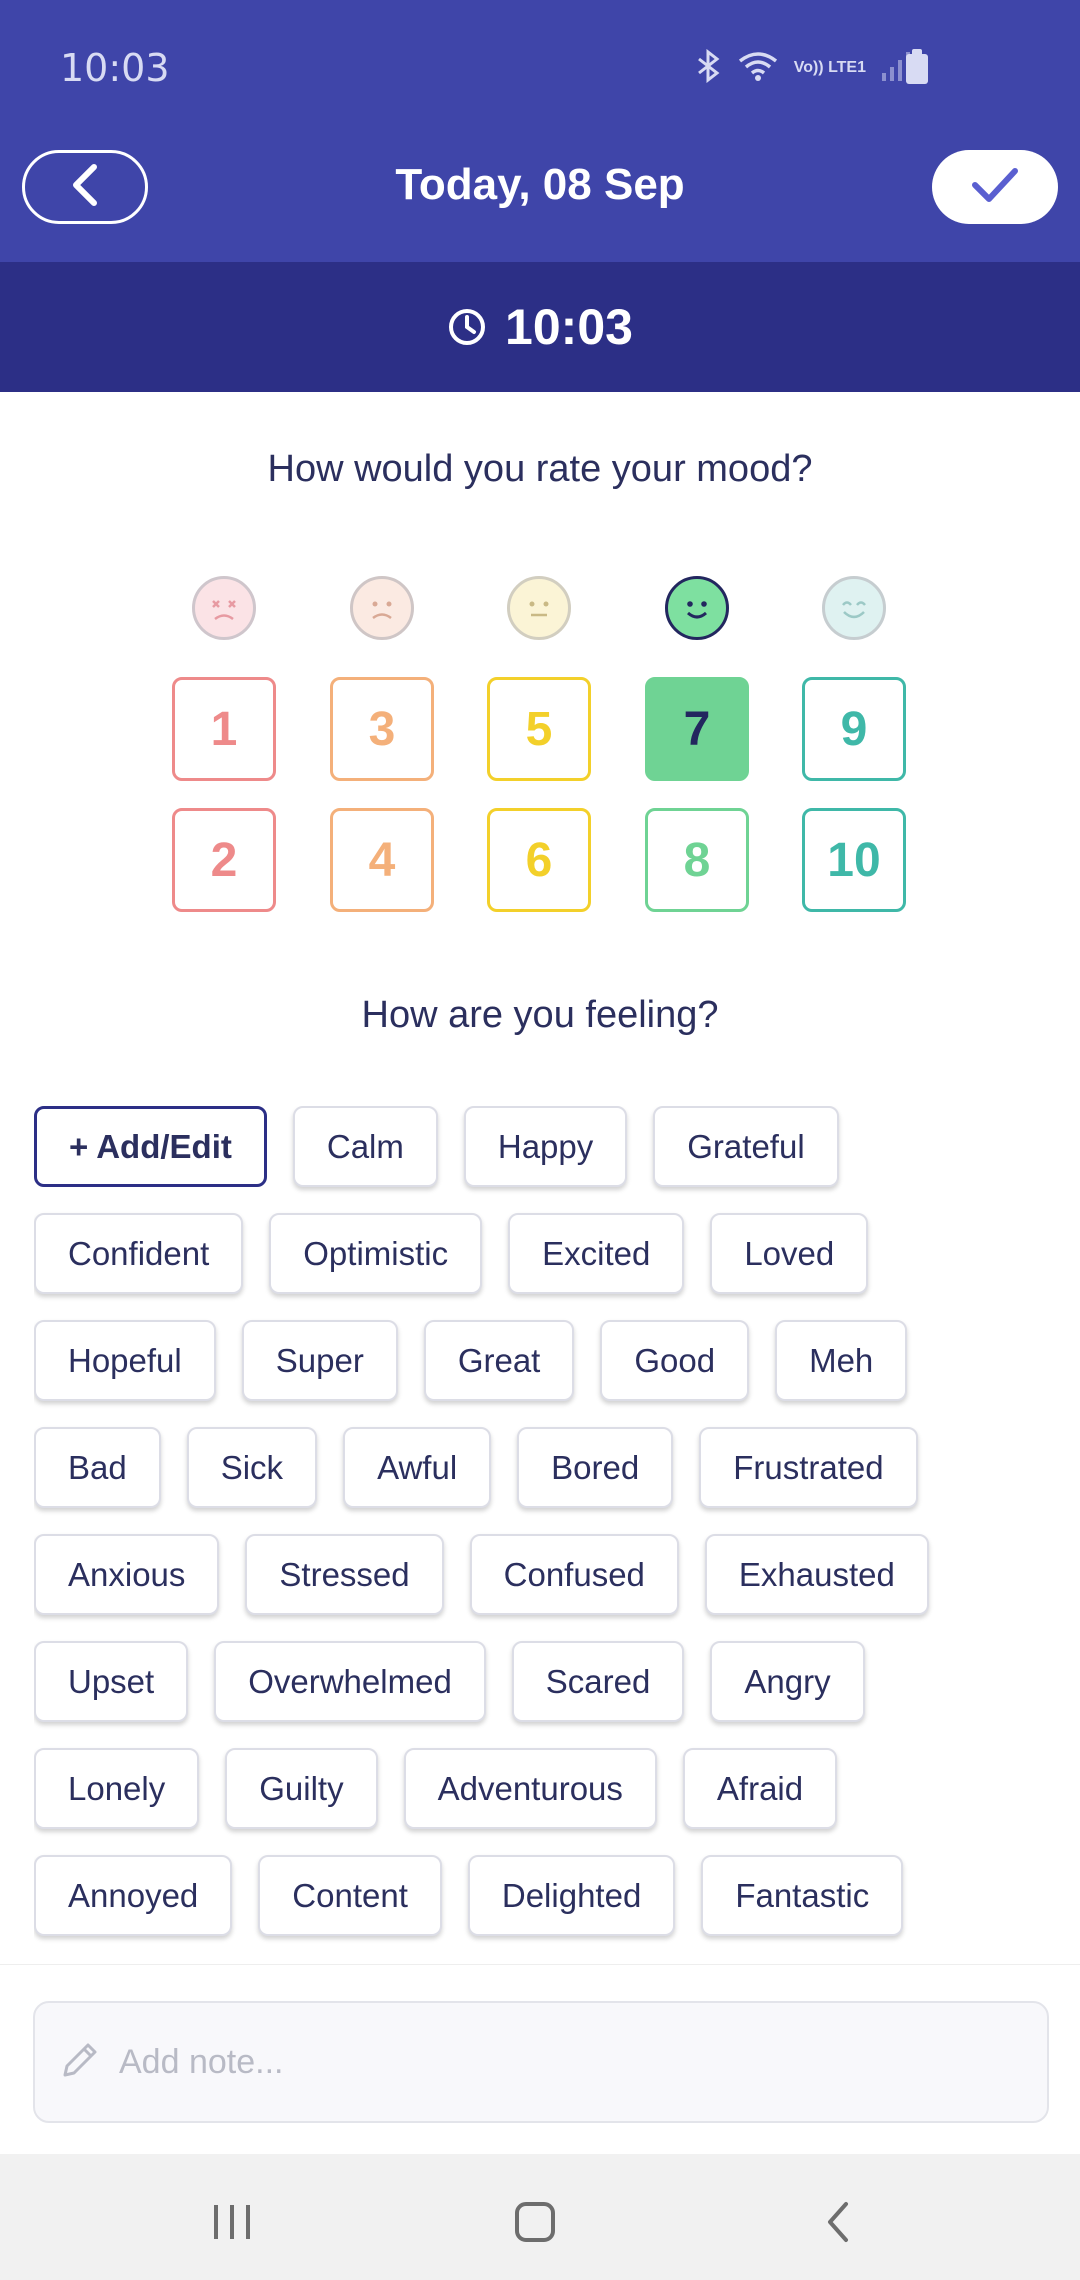  I want to click on tag-row: Bad Sick Awful Bored Frustrated, so click(544, 1467).